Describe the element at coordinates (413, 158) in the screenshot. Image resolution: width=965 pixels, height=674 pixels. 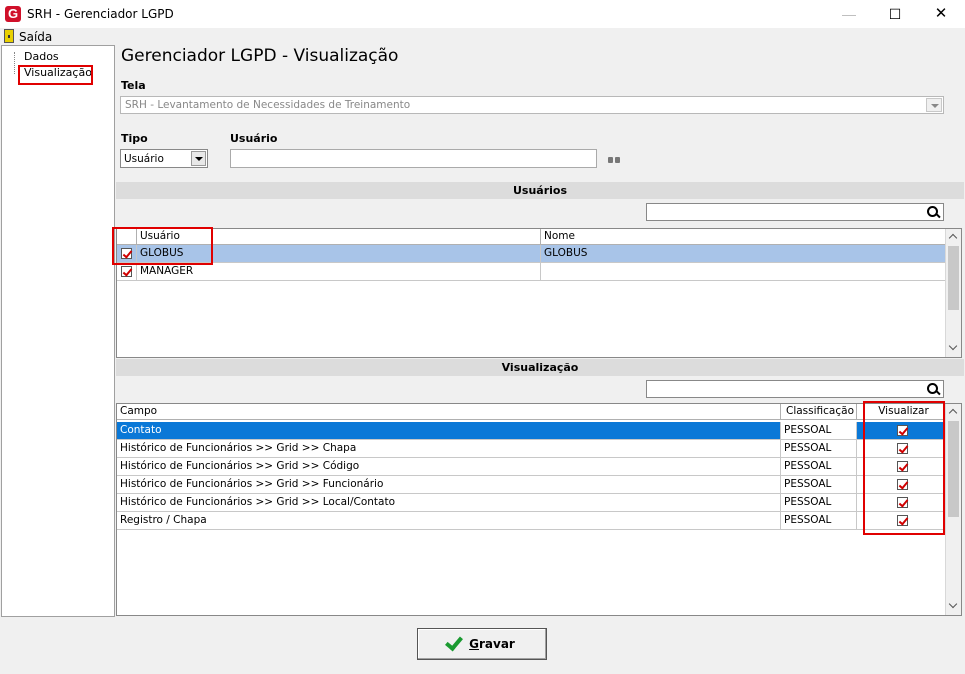
I see `usuario-input` at that location.